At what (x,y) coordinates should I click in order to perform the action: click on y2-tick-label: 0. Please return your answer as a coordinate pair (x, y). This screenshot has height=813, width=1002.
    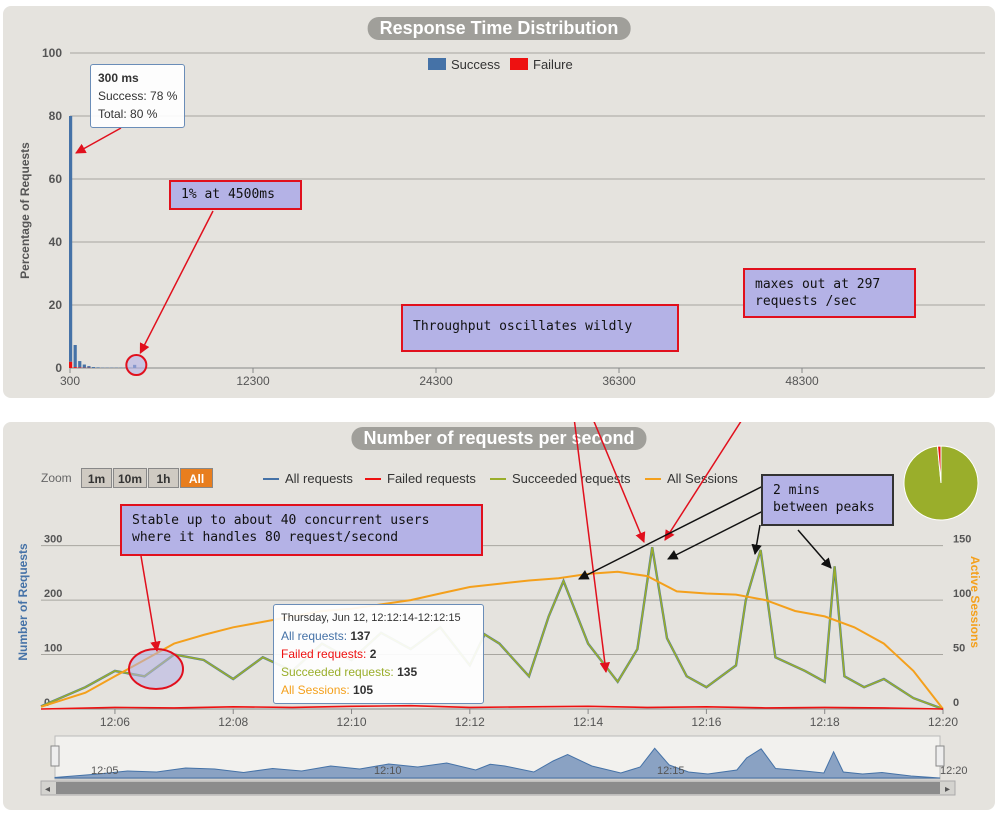
    Looking at the image, I should click on (956, 703).